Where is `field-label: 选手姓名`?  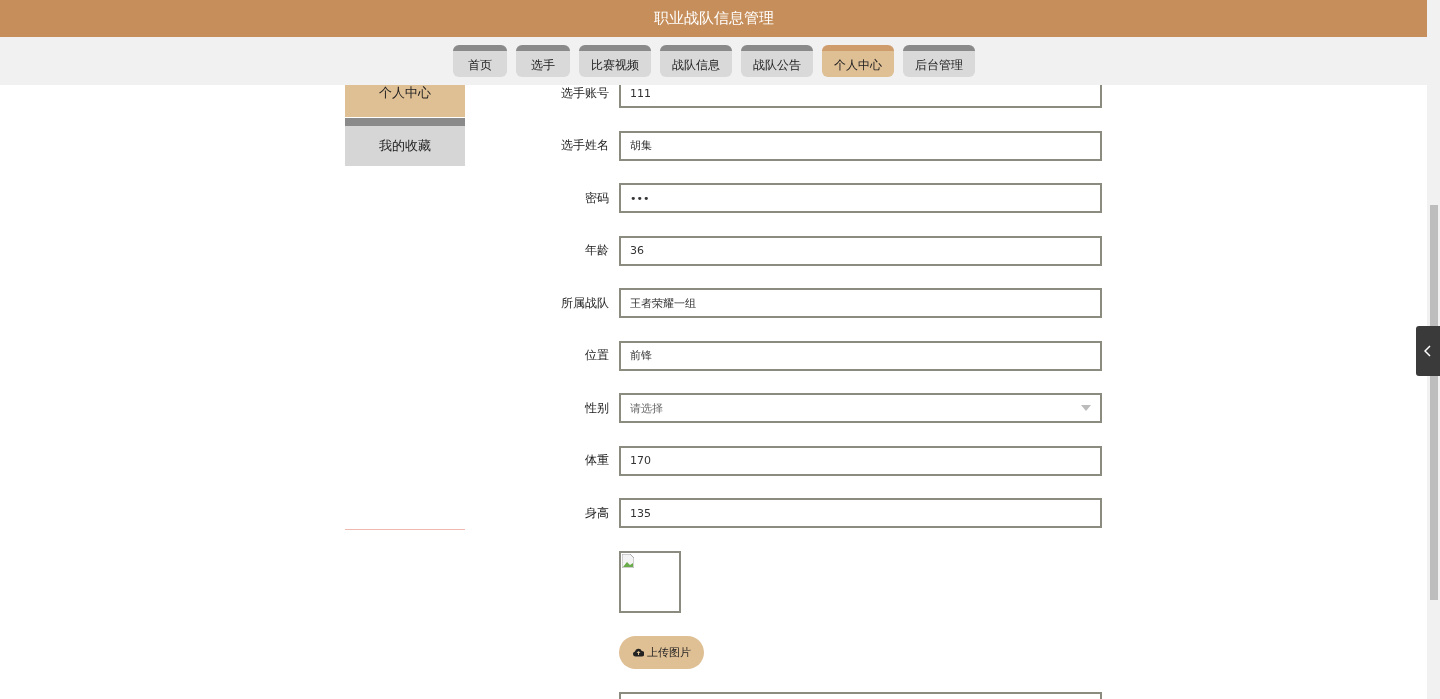
field-label: 选手姓名 is located at coordinates (584, 145).